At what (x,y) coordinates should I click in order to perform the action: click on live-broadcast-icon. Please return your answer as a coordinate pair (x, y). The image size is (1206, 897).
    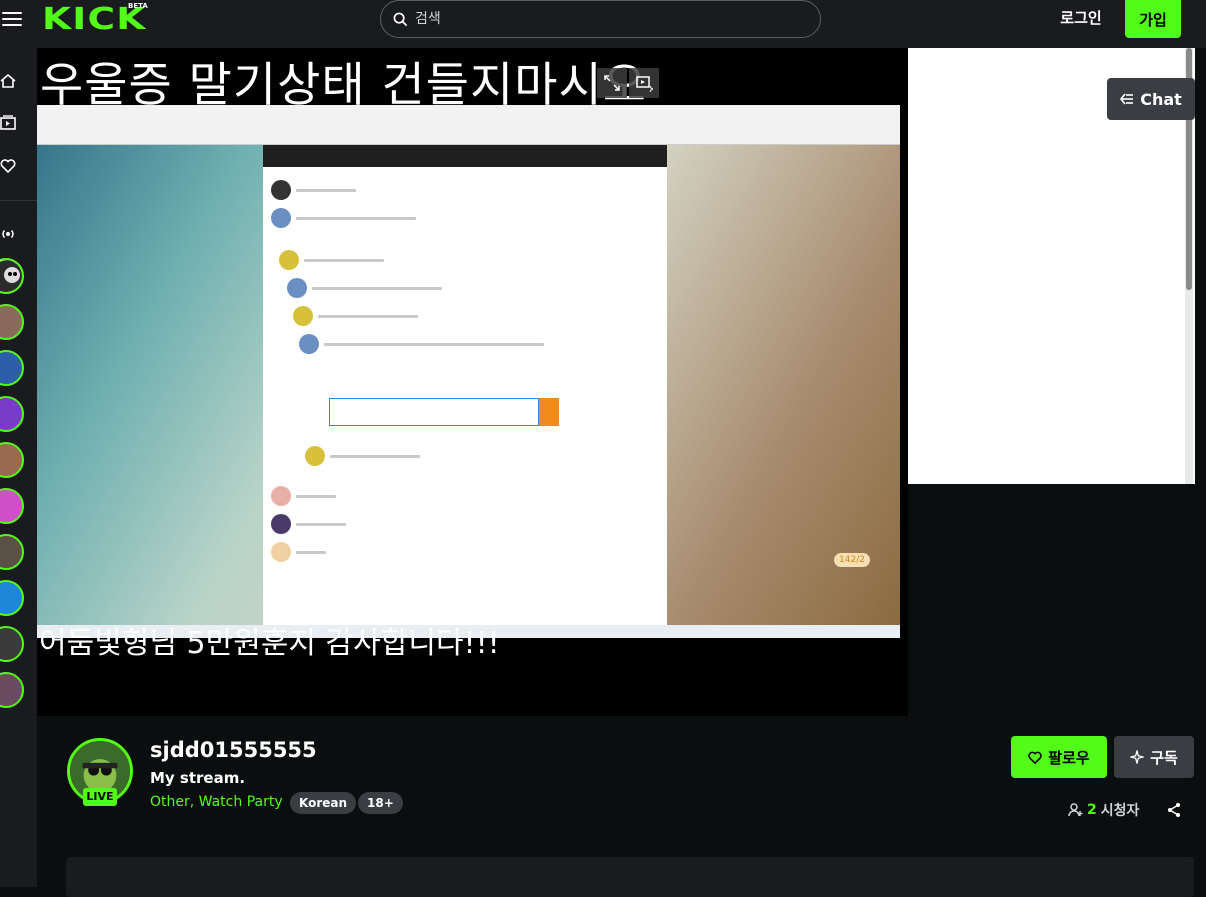
    Looking at the image, I should click on (8, 234).